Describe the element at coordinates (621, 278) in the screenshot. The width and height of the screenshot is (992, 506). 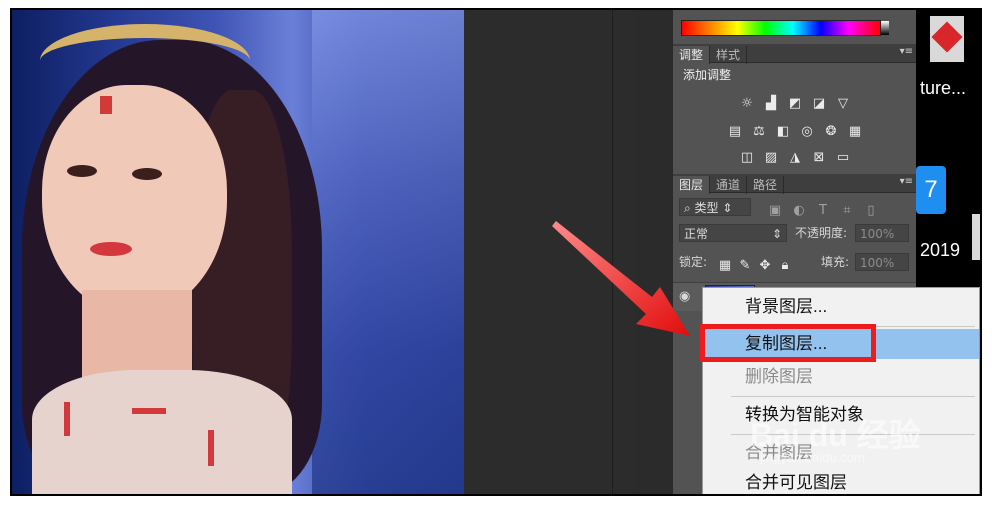
I see `arrow-shape` at that location.